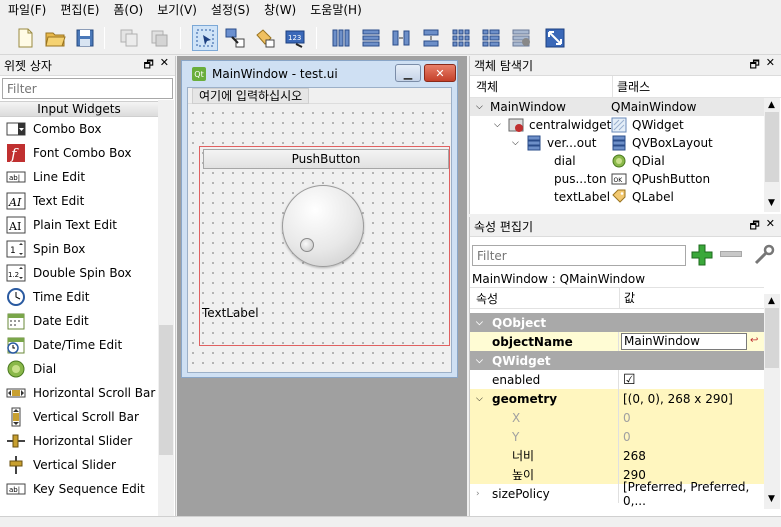 The width and height of the screenshot is (781, 527). Describe the element at coordinates (617, 398) in the screenshot. I see `property-row-geometry: ⌵ geometry [(0, 0), 268 x 290]` at that location.